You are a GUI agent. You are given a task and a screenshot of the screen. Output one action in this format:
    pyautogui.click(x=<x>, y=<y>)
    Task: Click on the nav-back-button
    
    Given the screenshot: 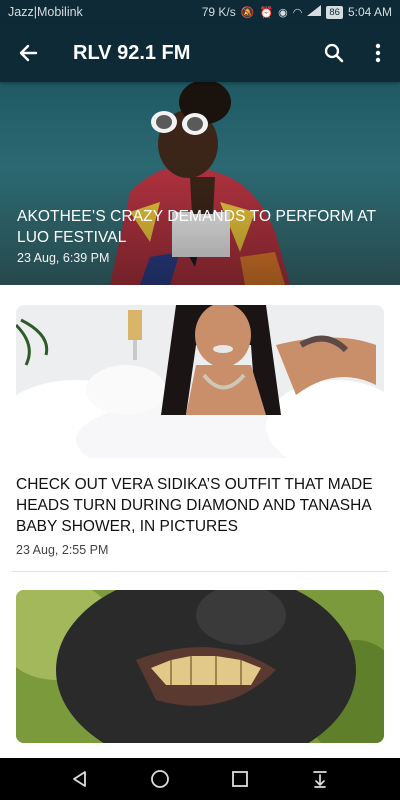 What is the action you would take?
    pyautogui.click(x=80, y=779)
    